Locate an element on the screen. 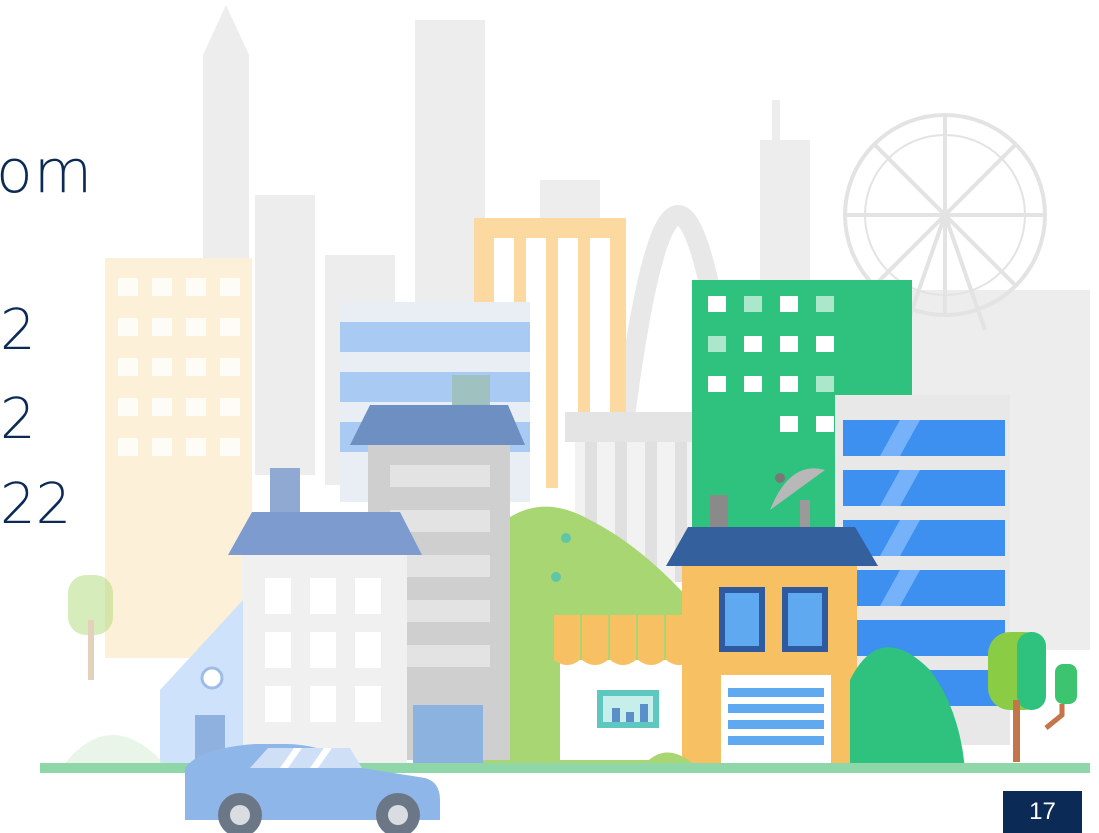  page-number: 17 is located at coordinates (1042, 811).